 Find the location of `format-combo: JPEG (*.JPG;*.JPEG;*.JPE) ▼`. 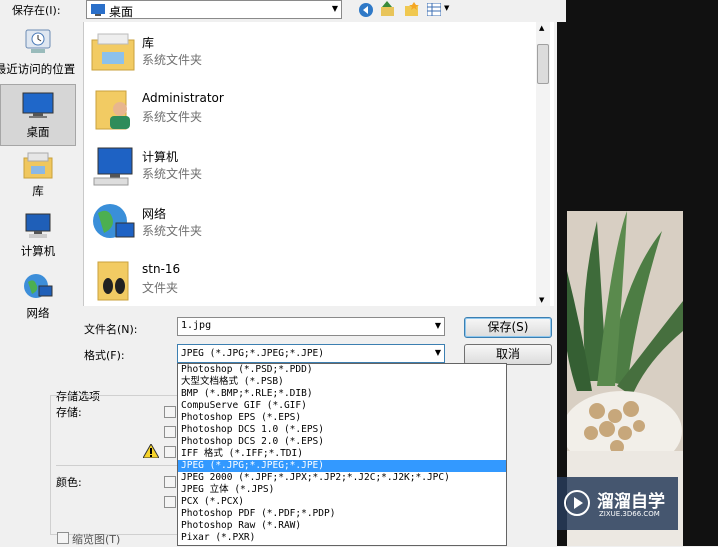

format-combo: JPEG (*.JPG;*.JPEG;*.JPE) ▼ is located at coordinates (311, 353).